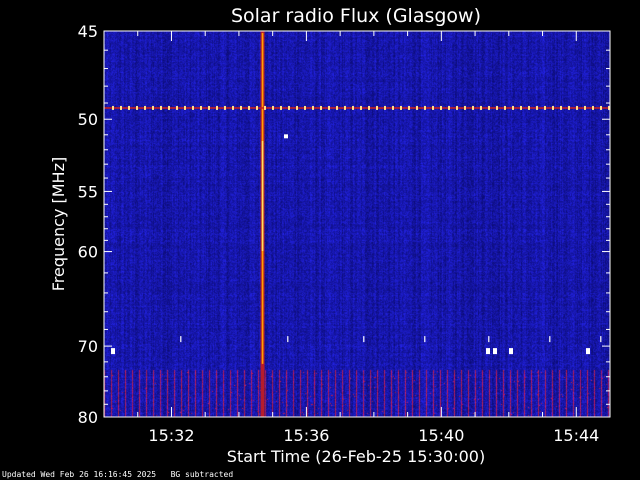 This screenshot has width=640, height=480. I want to click on x-tick-label: 15:40, so click(441, 435).